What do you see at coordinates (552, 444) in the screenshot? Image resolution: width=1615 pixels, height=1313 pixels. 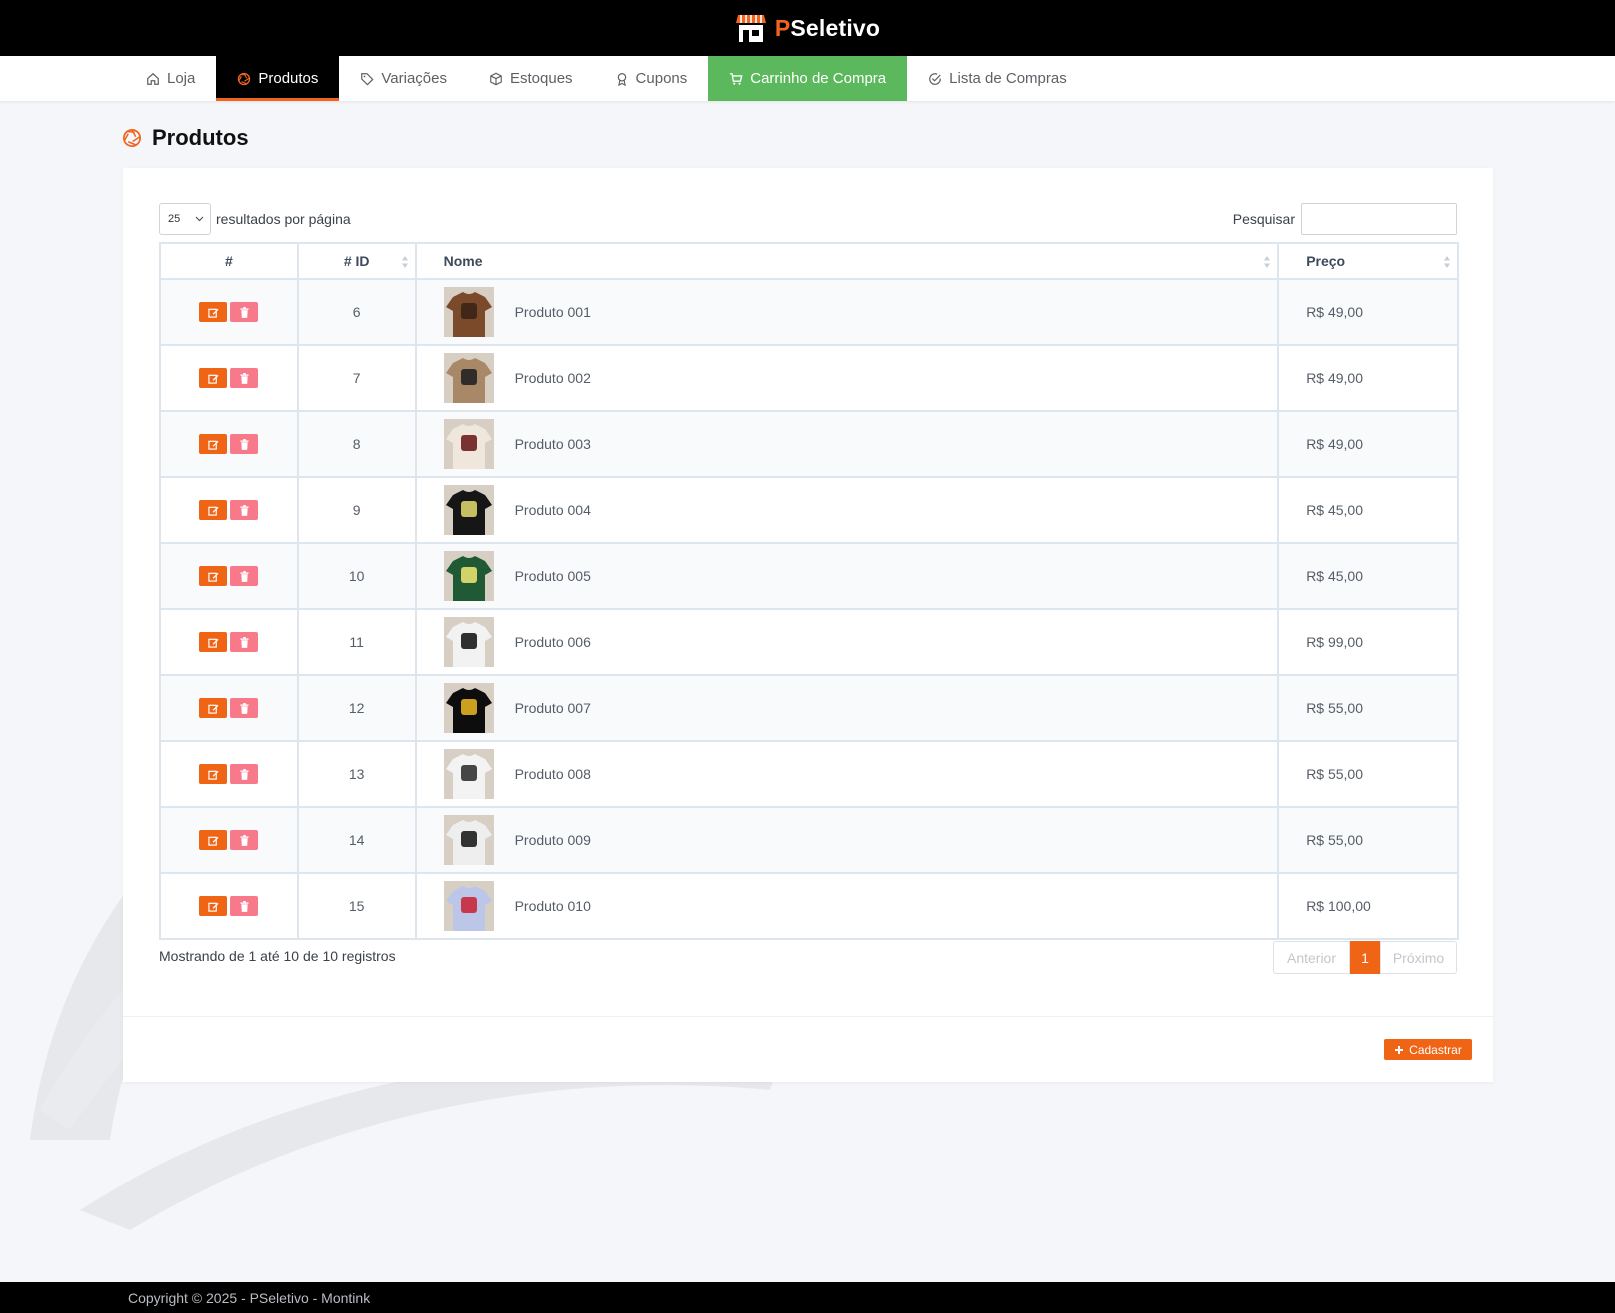 I see `product-name: Produto 003` at bounding box center [552, 444].